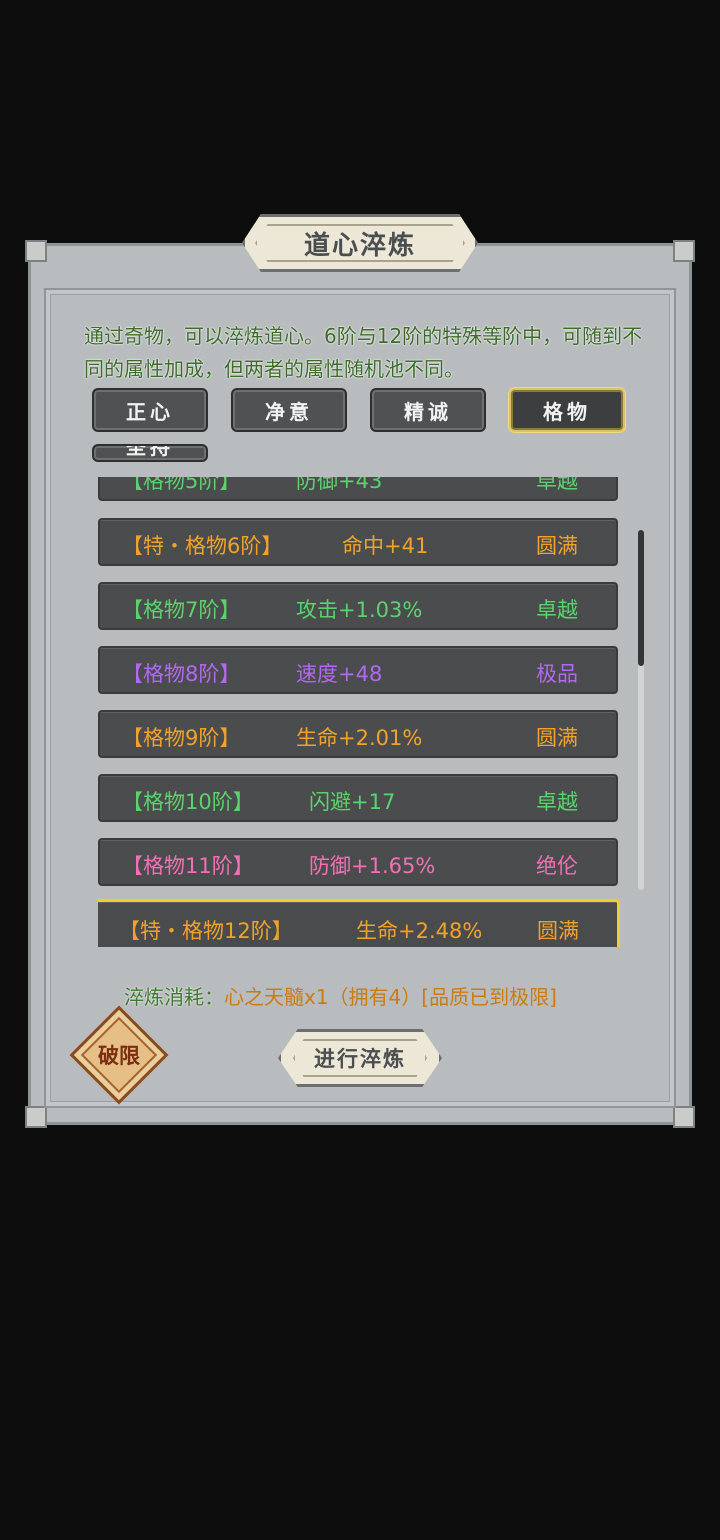 The image size is (720, 1540). What do you see at coordinates (359, 245) in the screenshot?
I see `dialog-title: 道心淬炼` at bounding box center [359, 245].